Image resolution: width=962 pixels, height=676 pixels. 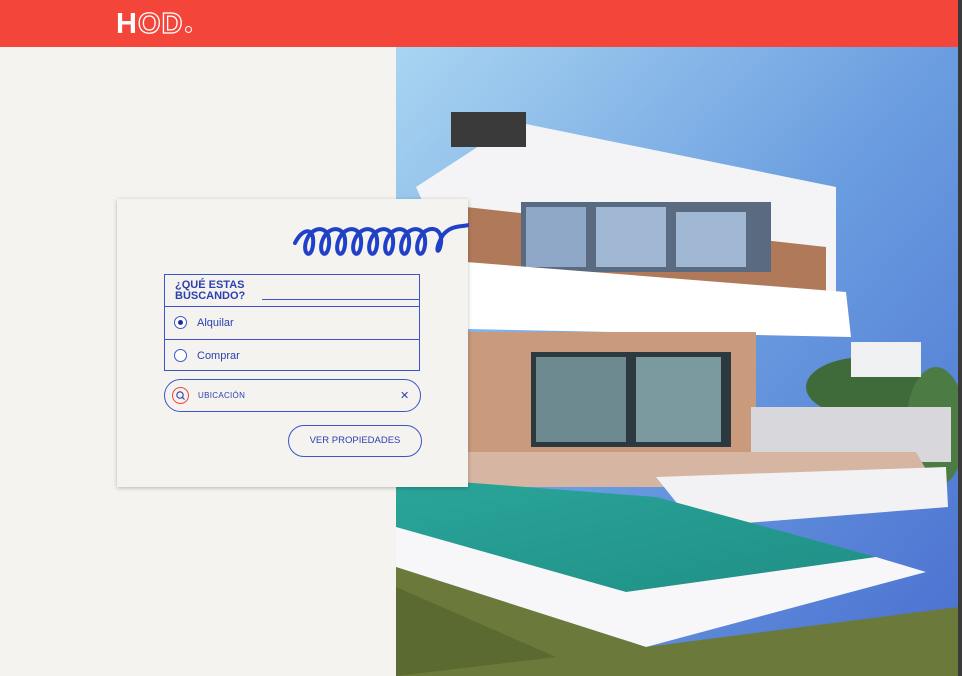 What do you see at coordinates (479, 23) in the screenshot?
I see `top-bar: HOD` at bounding box center [479, 23].